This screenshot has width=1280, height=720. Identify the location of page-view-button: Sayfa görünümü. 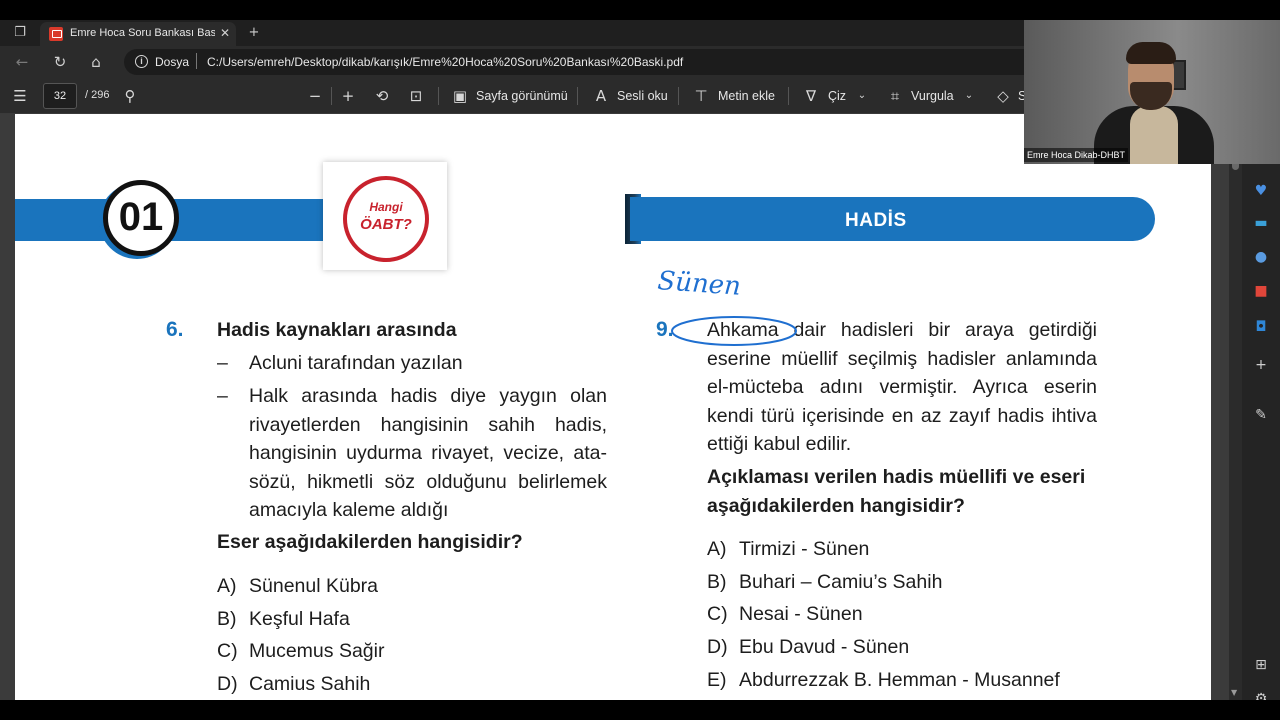
(522, 96).